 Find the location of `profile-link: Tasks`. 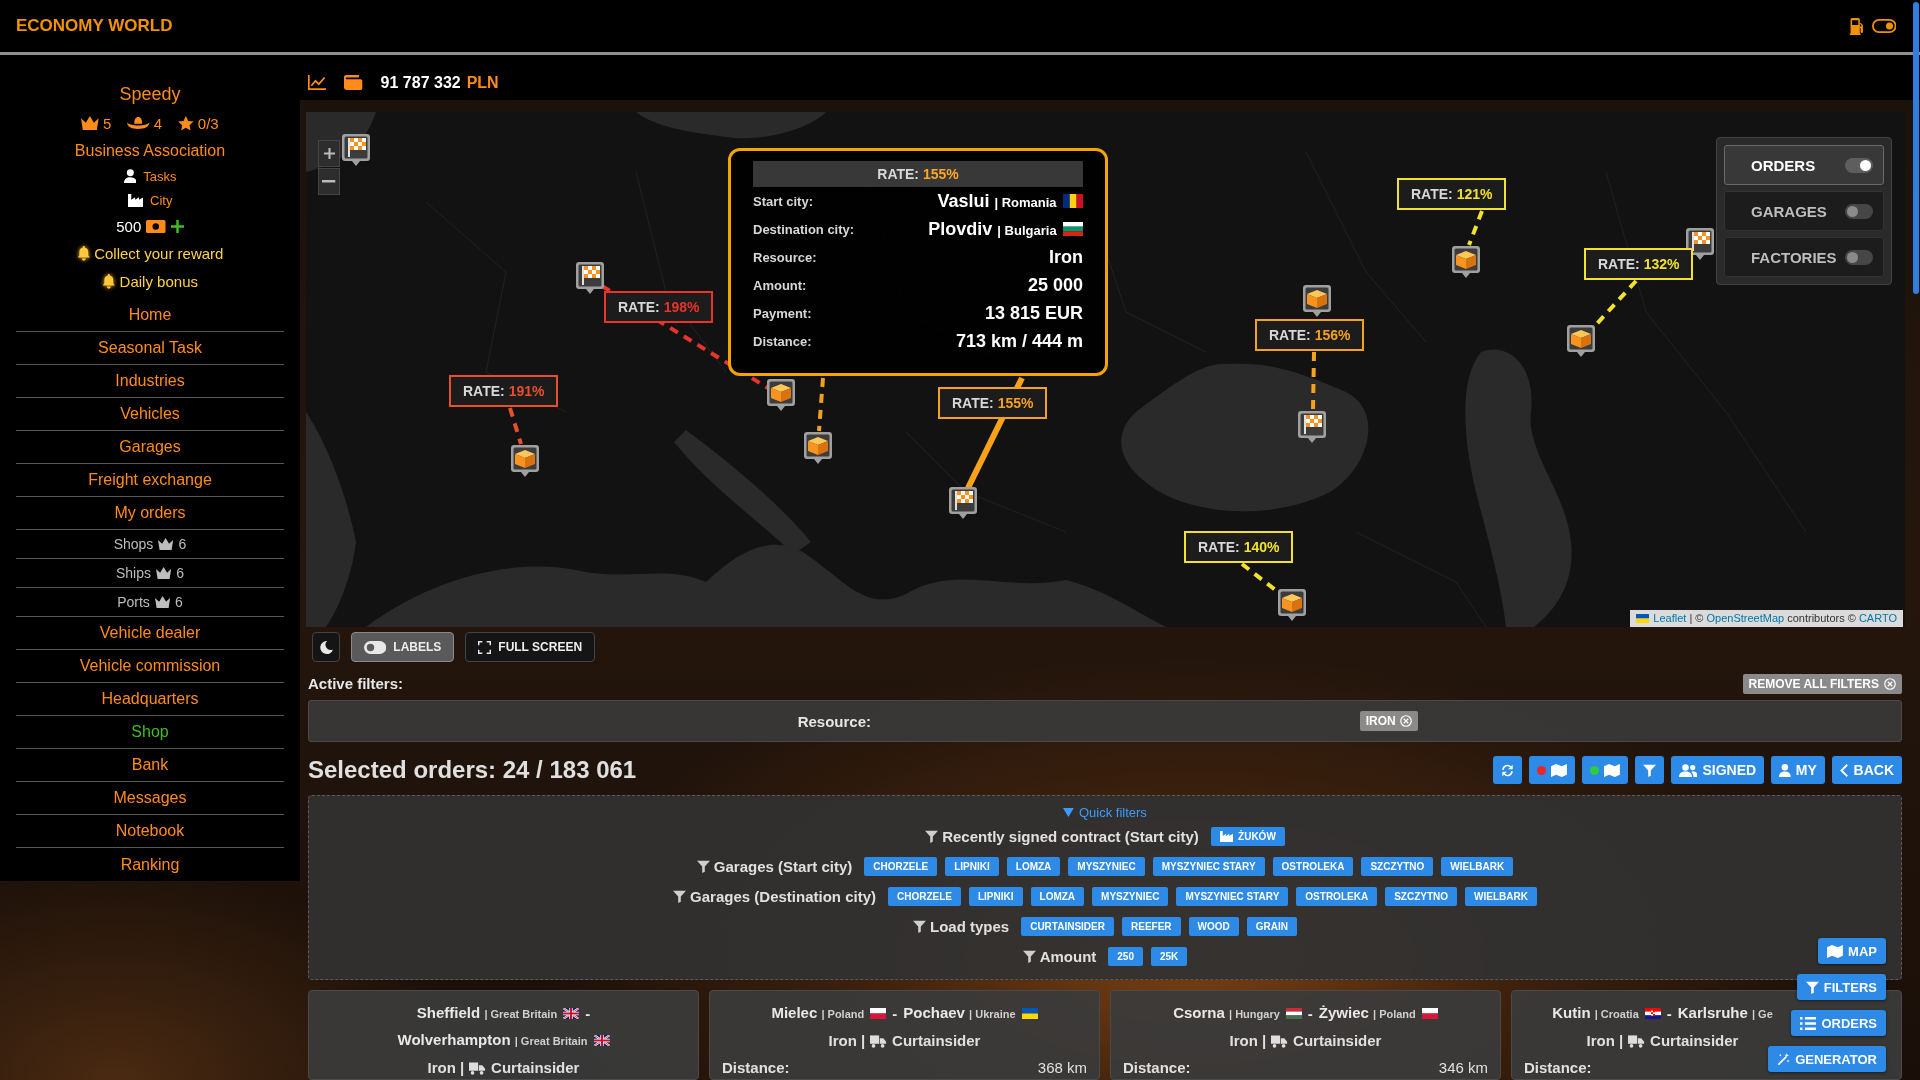

profile-link: Tasks is located at coordinates (160, 176).